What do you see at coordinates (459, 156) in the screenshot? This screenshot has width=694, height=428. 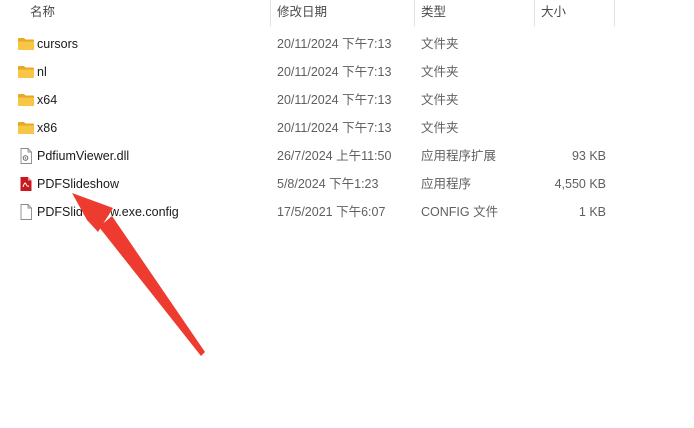 I see `file-type: 应用程序扩展` at bounding box center [459, 156].